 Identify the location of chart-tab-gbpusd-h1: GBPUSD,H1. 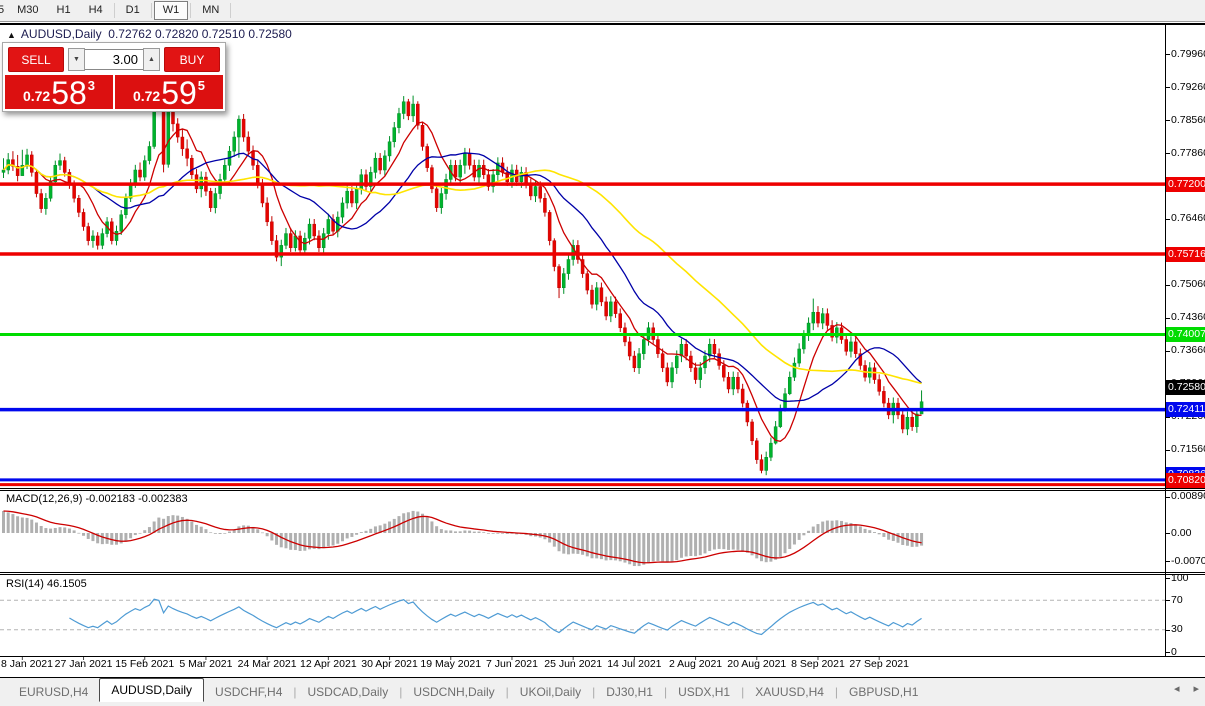
(883, 692).